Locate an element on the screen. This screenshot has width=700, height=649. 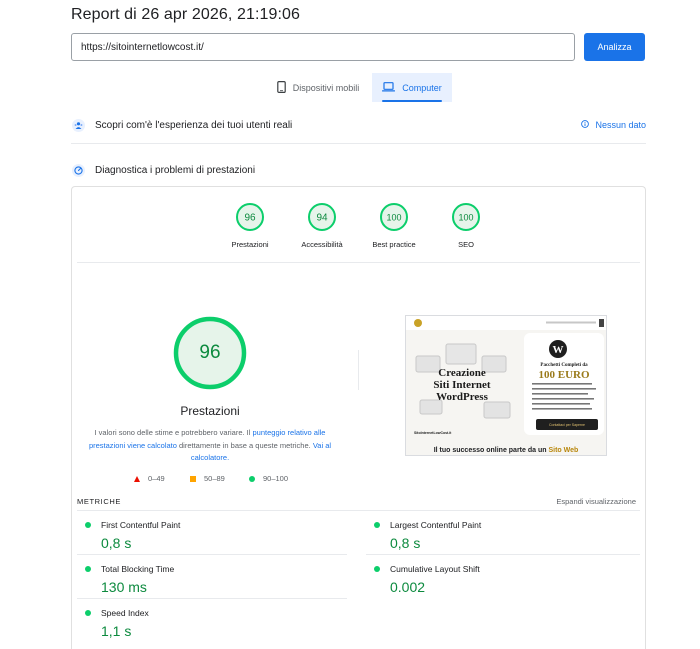
average-square-icon is located at coordinates (193, 478).